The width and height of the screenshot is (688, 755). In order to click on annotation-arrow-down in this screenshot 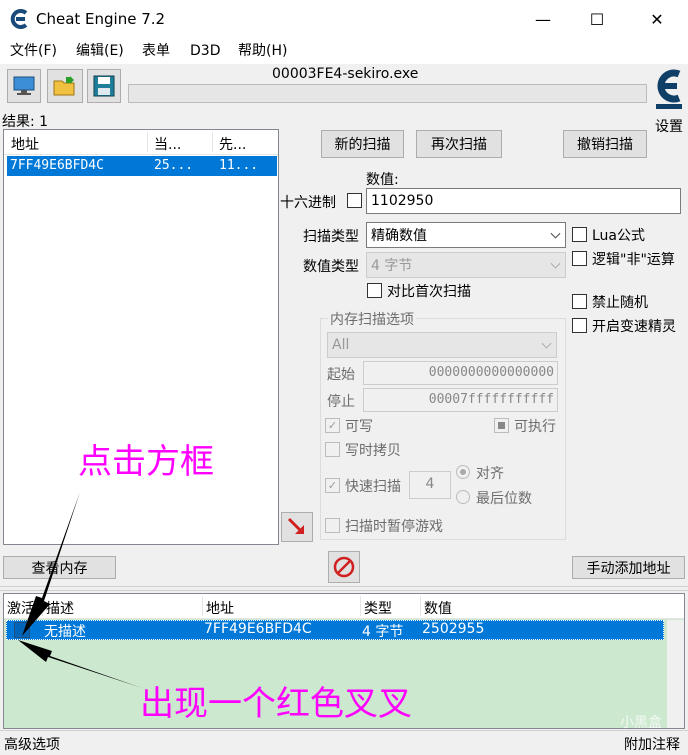, I will do `click(51, 564)`.